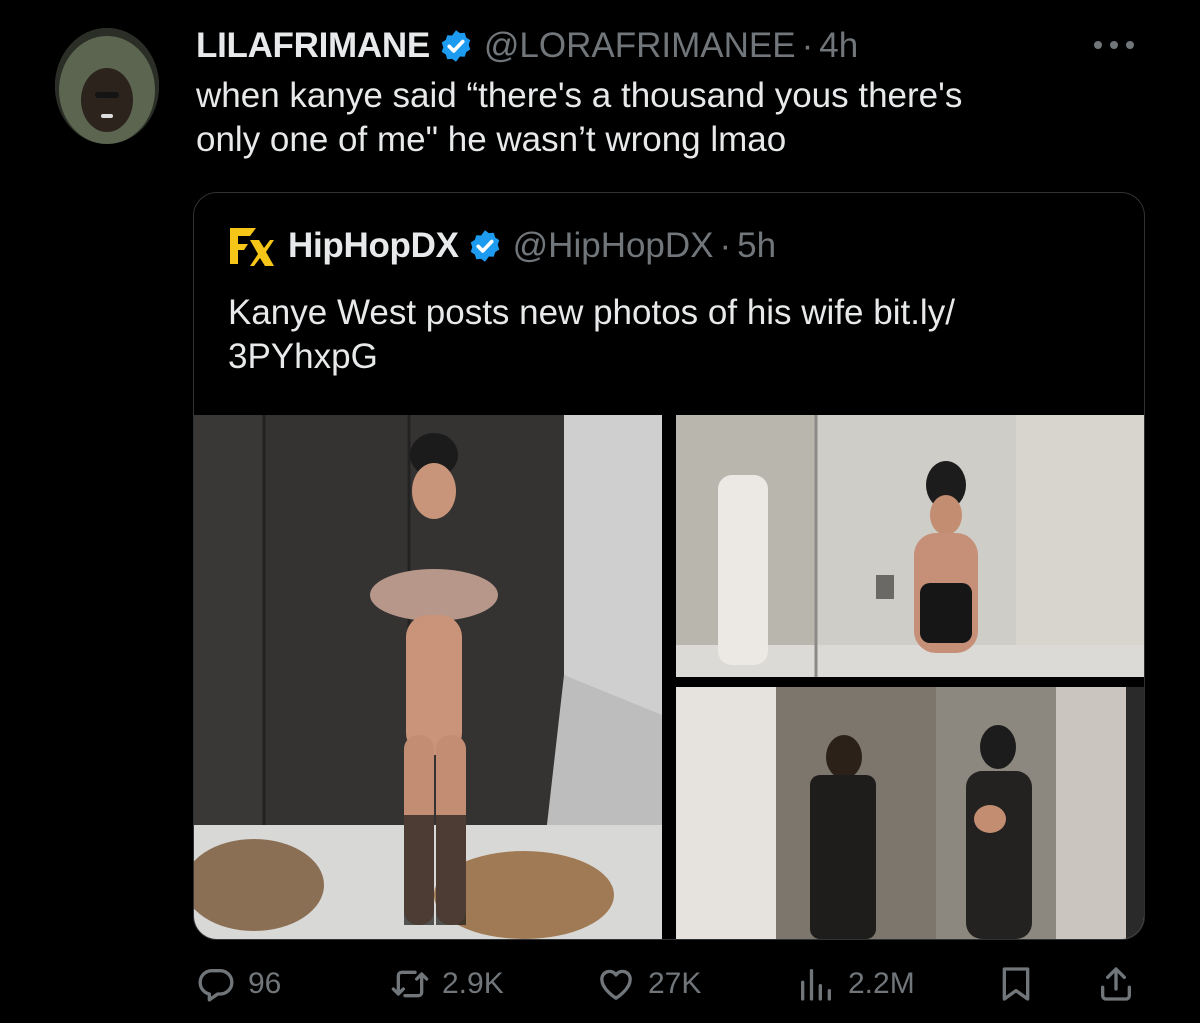 The height and width of the screenshot is (1023, 1200). I want to click on display-name: LILAFRIMANE, so click(313, 46).